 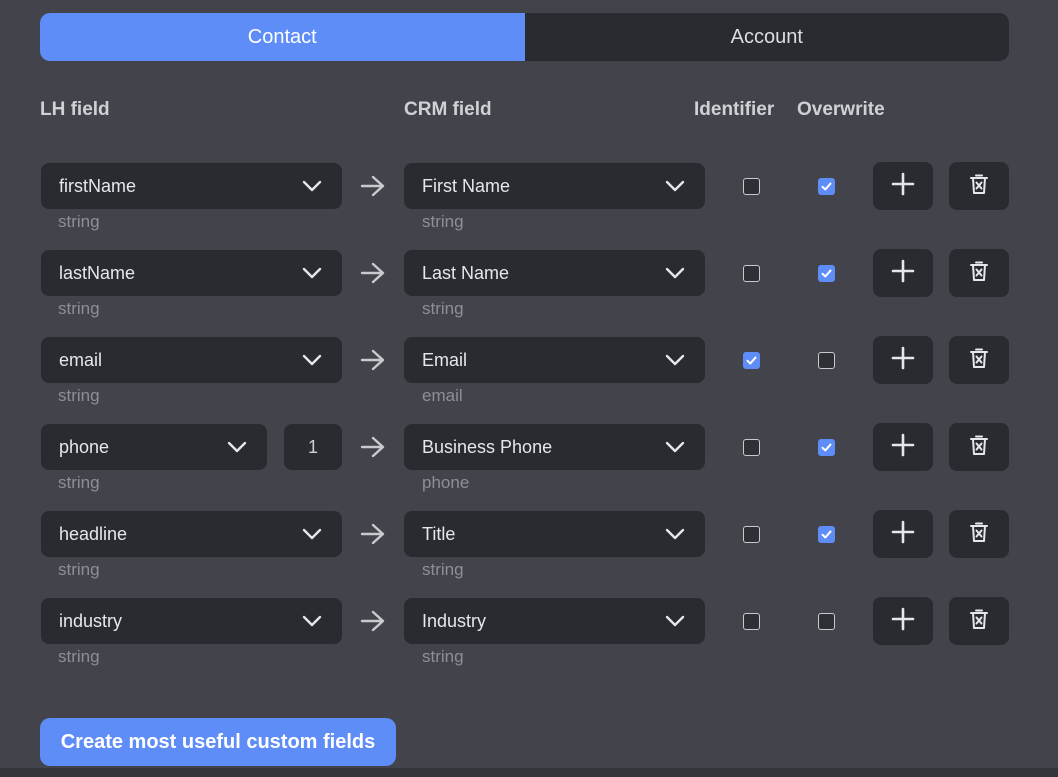 I want to click on crm-field-header: CRM field, so click(x=448, y=109).